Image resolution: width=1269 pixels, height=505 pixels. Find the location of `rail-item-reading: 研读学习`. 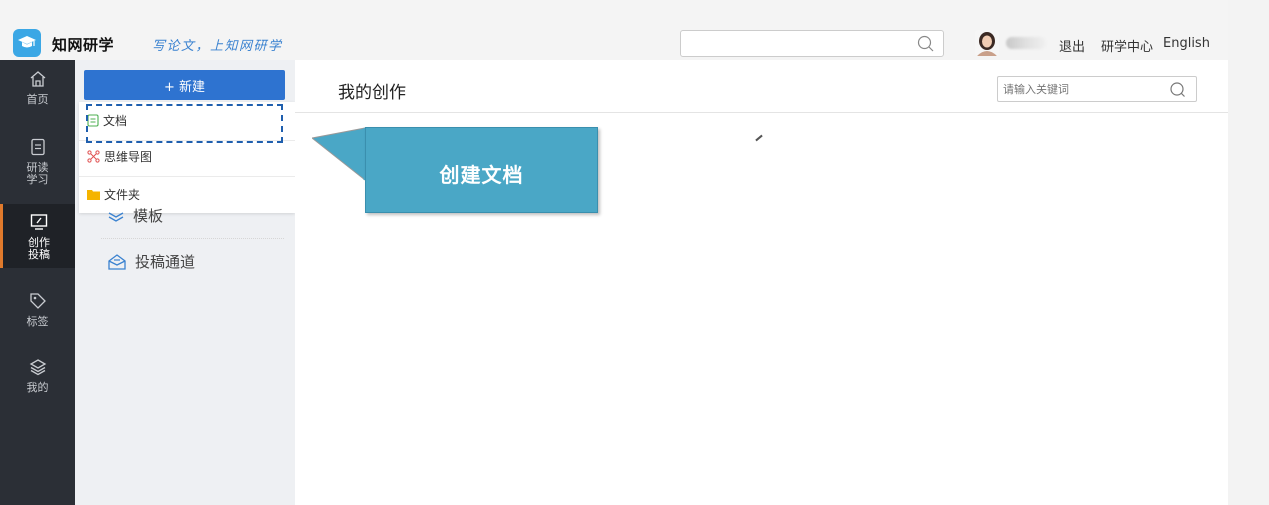

rail-item-reading: 研读学习 is located at coordinates (37, 164).